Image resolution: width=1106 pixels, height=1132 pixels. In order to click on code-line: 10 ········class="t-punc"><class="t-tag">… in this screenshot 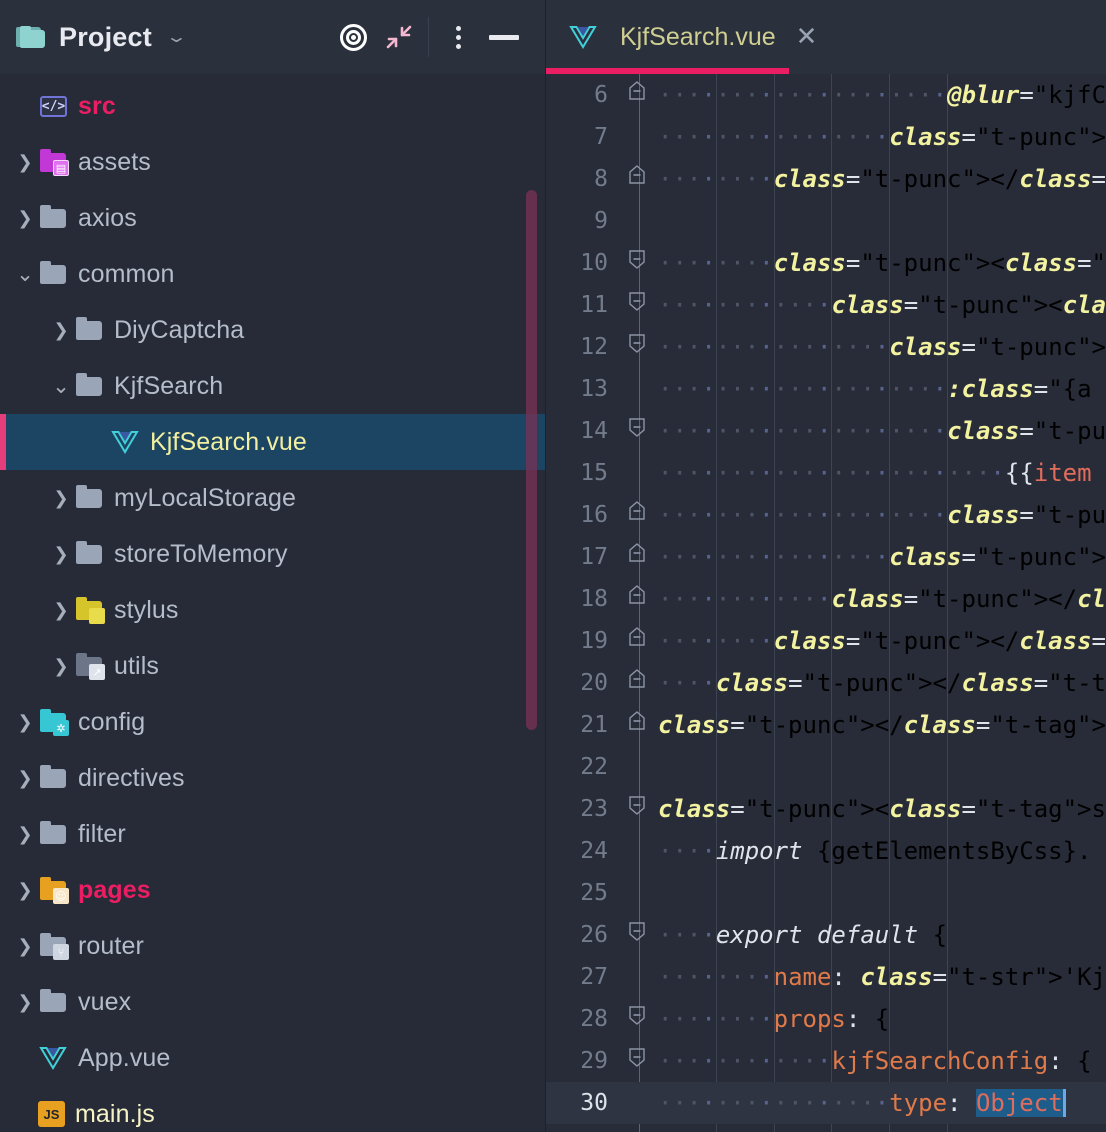, I will do `click(826, 263)`.